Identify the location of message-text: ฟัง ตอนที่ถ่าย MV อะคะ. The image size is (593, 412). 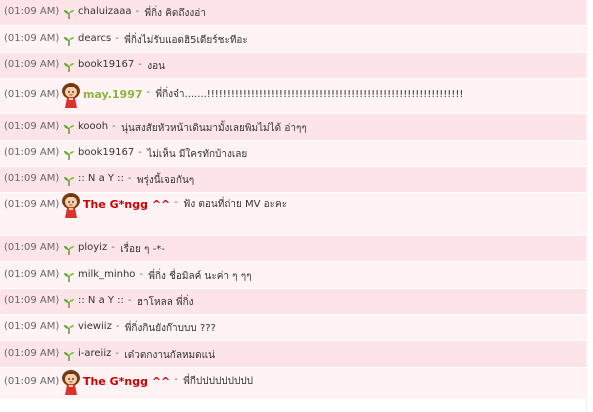
(235, 204).